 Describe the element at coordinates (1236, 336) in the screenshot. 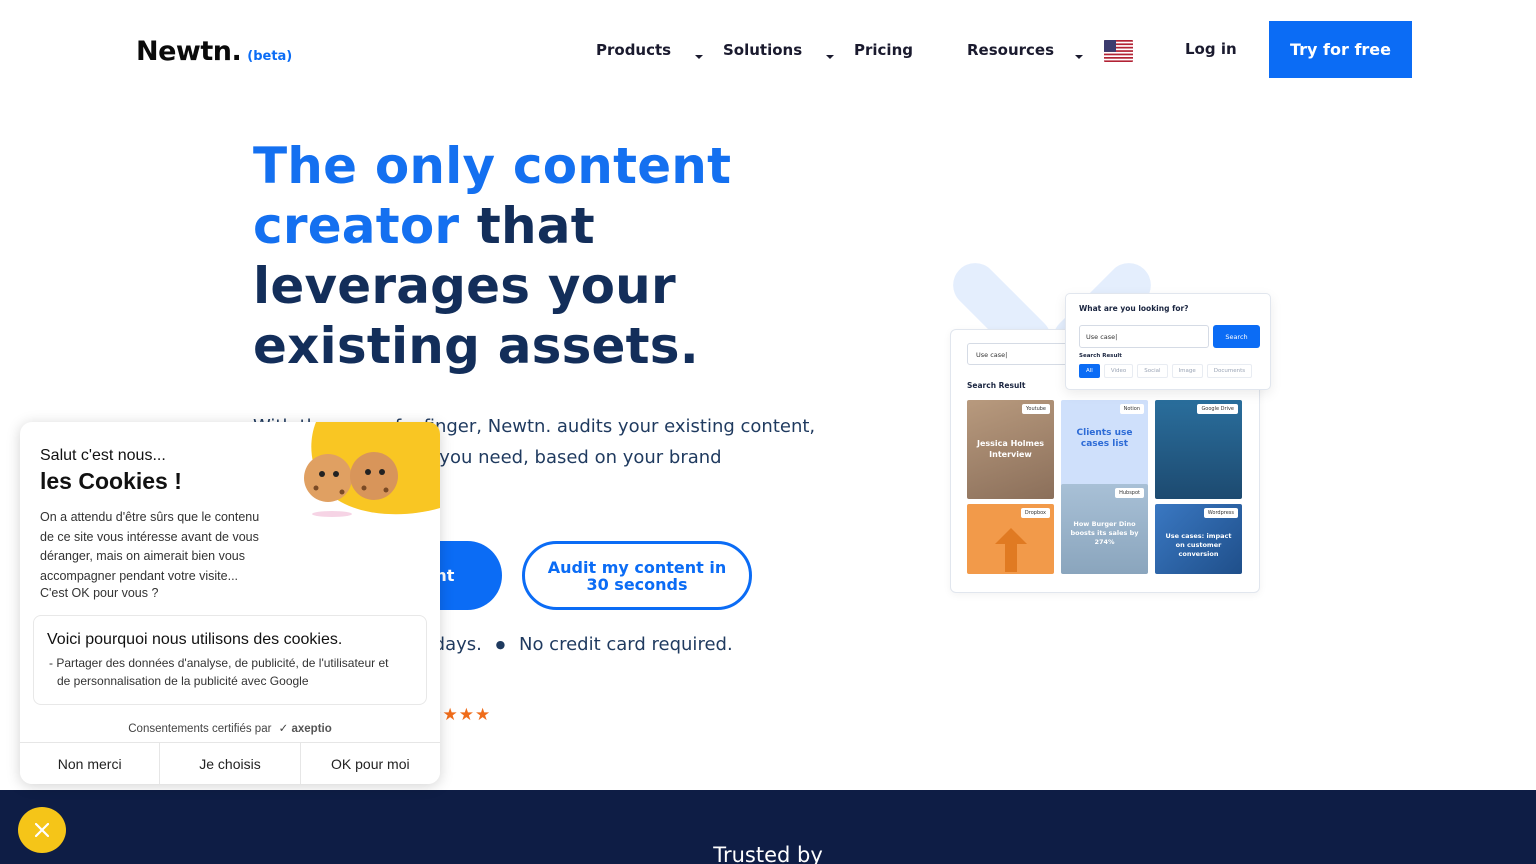

I see `popup-search-button: Search` at that location.